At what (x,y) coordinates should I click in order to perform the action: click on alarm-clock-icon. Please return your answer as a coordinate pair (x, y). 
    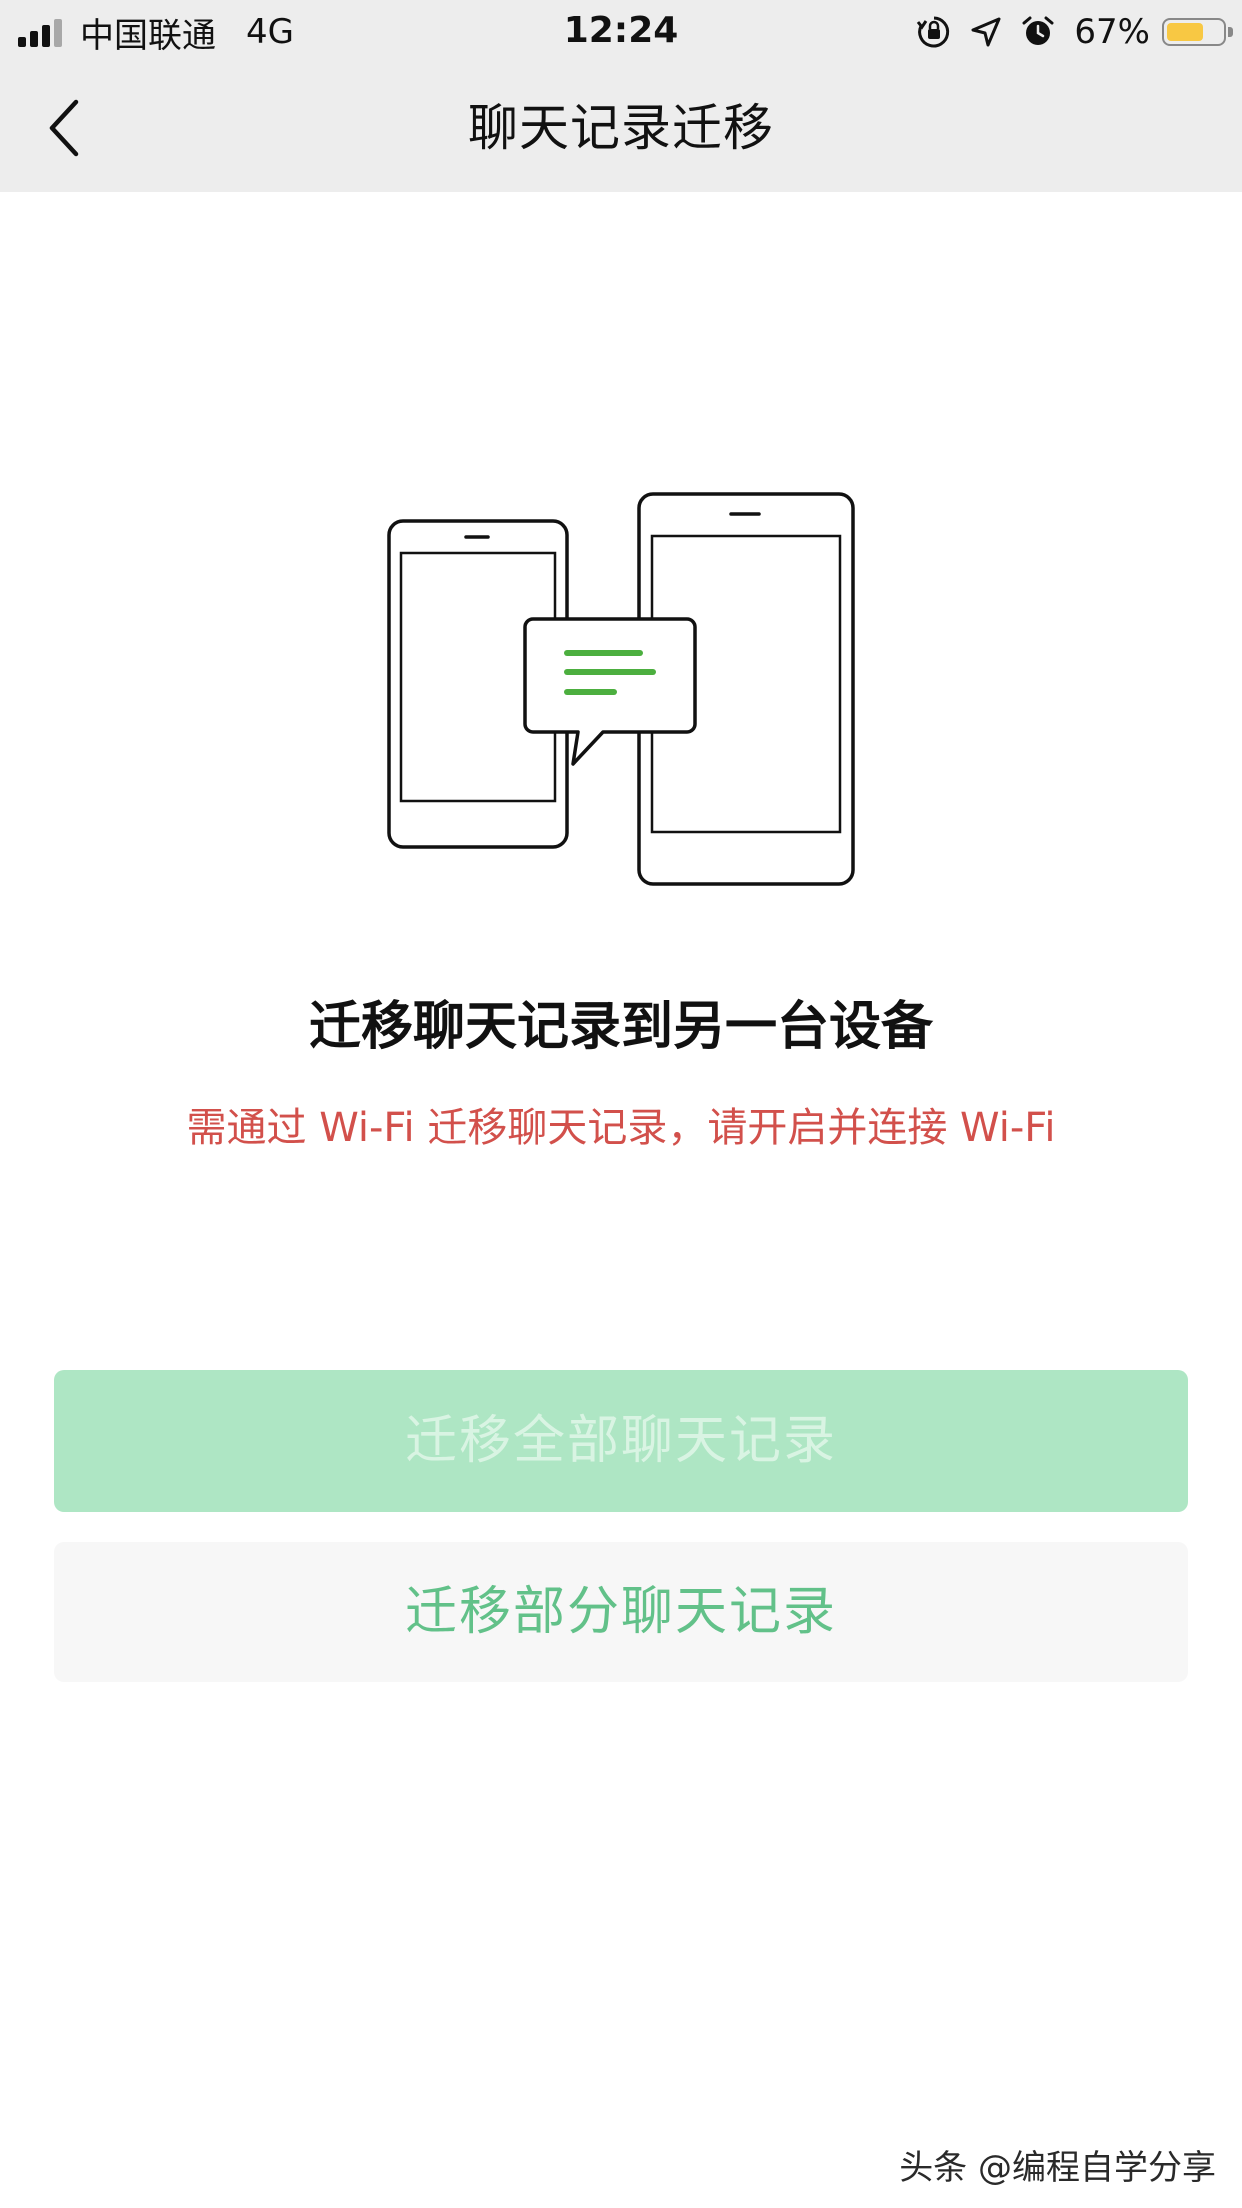
    Looking at the image, I should click on (1038, 30).